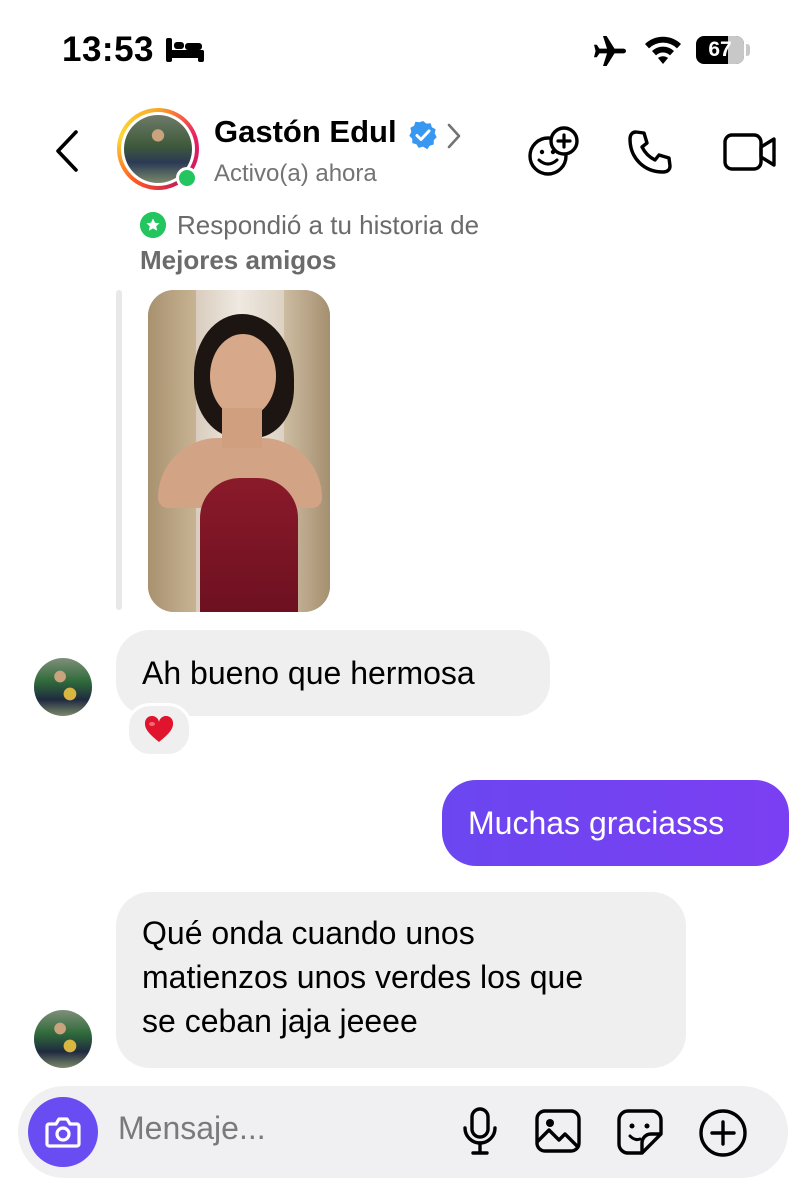  I want to click on airplane-icon, so click(610, 51).